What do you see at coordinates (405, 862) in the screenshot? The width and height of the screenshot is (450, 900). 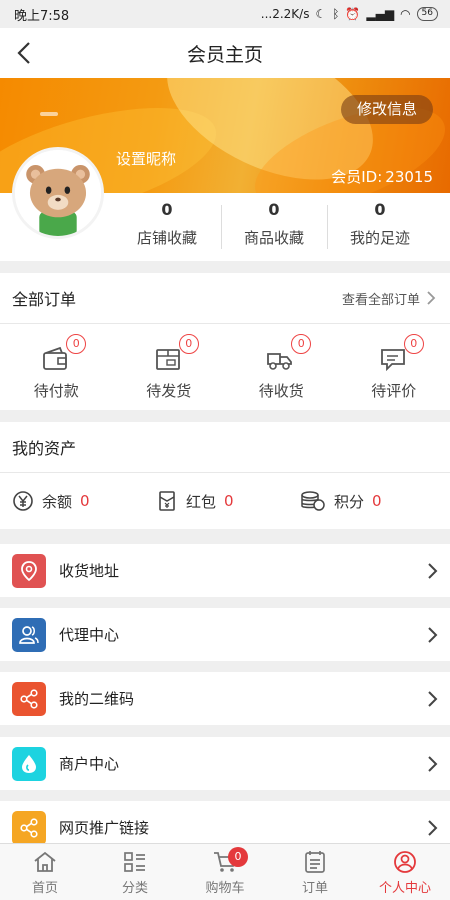 I see `user-icon` at bounding box center [405, 862].